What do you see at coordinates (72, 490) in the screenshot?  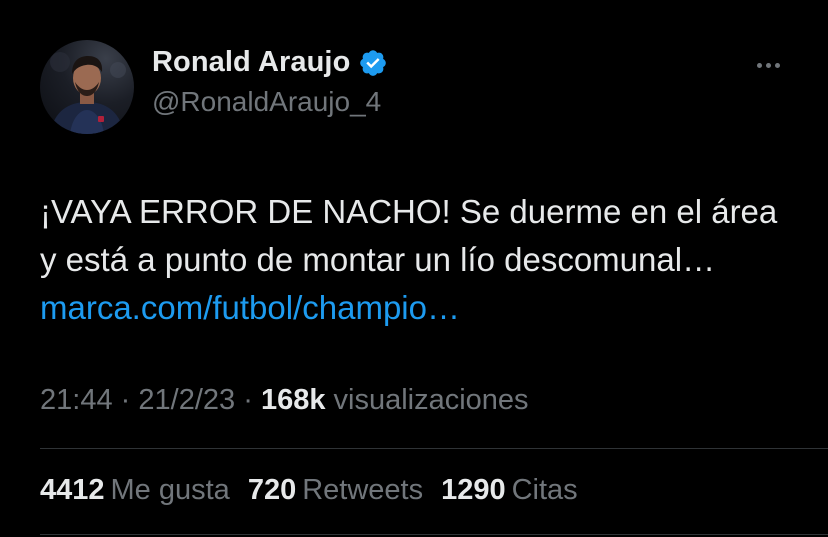 I see `likes-count: 4412` at bounding box center [72, 490].